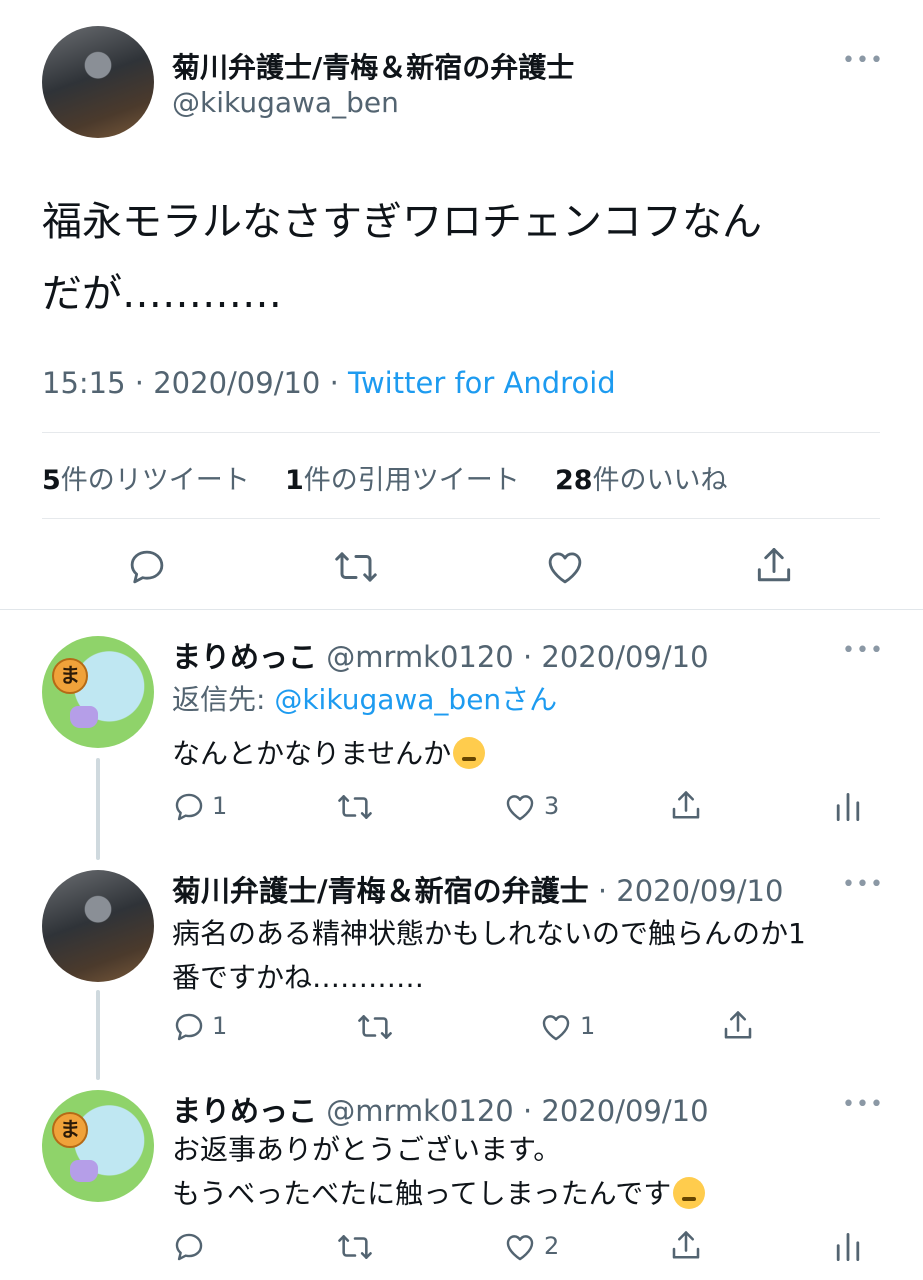 The height and width of the screenshot is (1280, 923). Describe the element at coordinates (155, 480) in the screenshot. I see `retweets-label: 件のリツイート` at that location.